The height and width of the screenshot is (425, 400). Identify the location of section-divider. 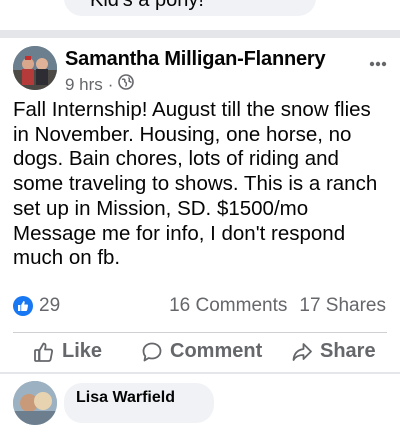
(200, 34).